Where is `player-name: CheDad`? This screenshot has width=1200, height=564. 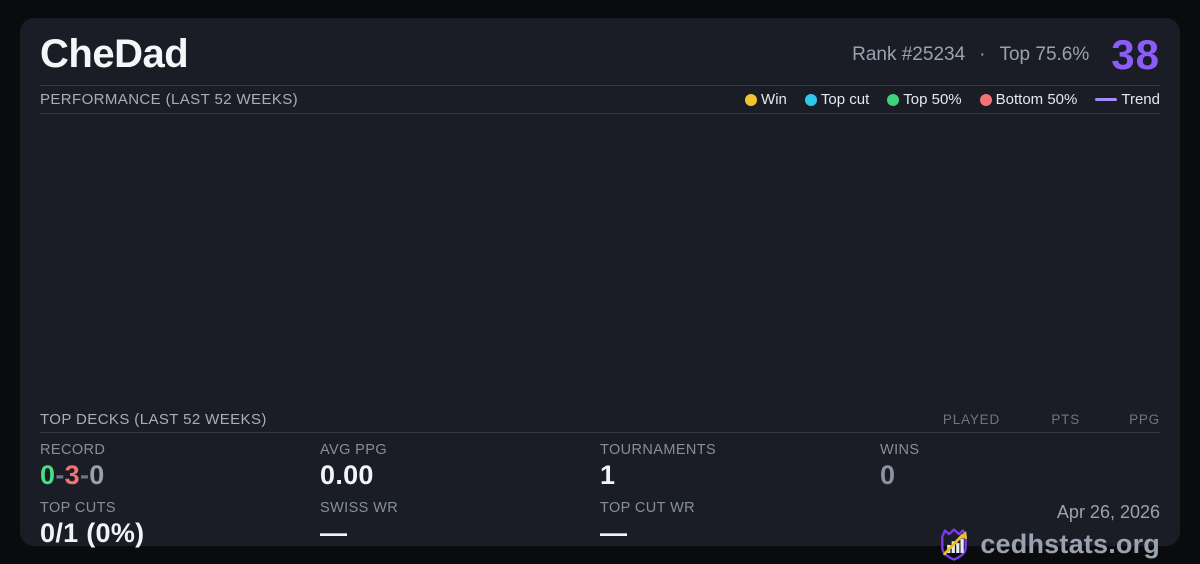 player-name: CheDad is located at coordinates (114, 54).